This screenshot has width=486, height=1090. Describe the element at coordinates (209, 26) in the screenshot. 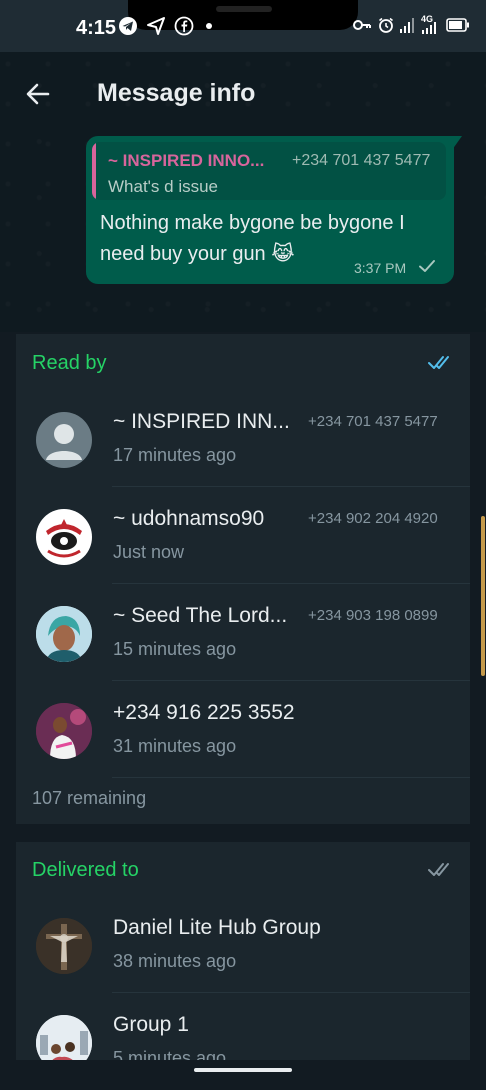

I see `dot-icon` at that location.